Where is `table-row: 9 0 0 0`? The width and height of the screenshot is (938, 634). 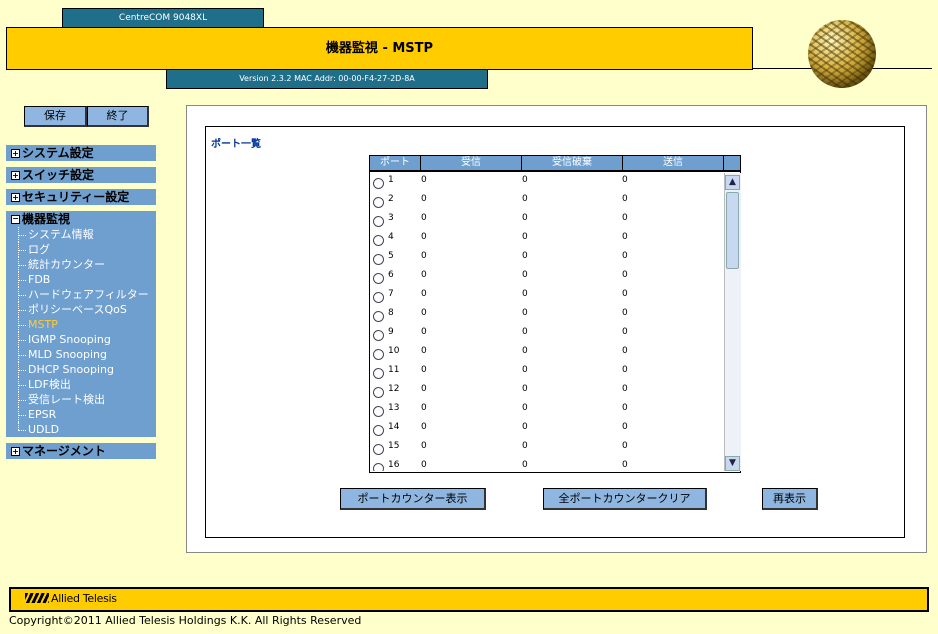 table-row: 9 0 0 0 is located at coordinates (547, 334).